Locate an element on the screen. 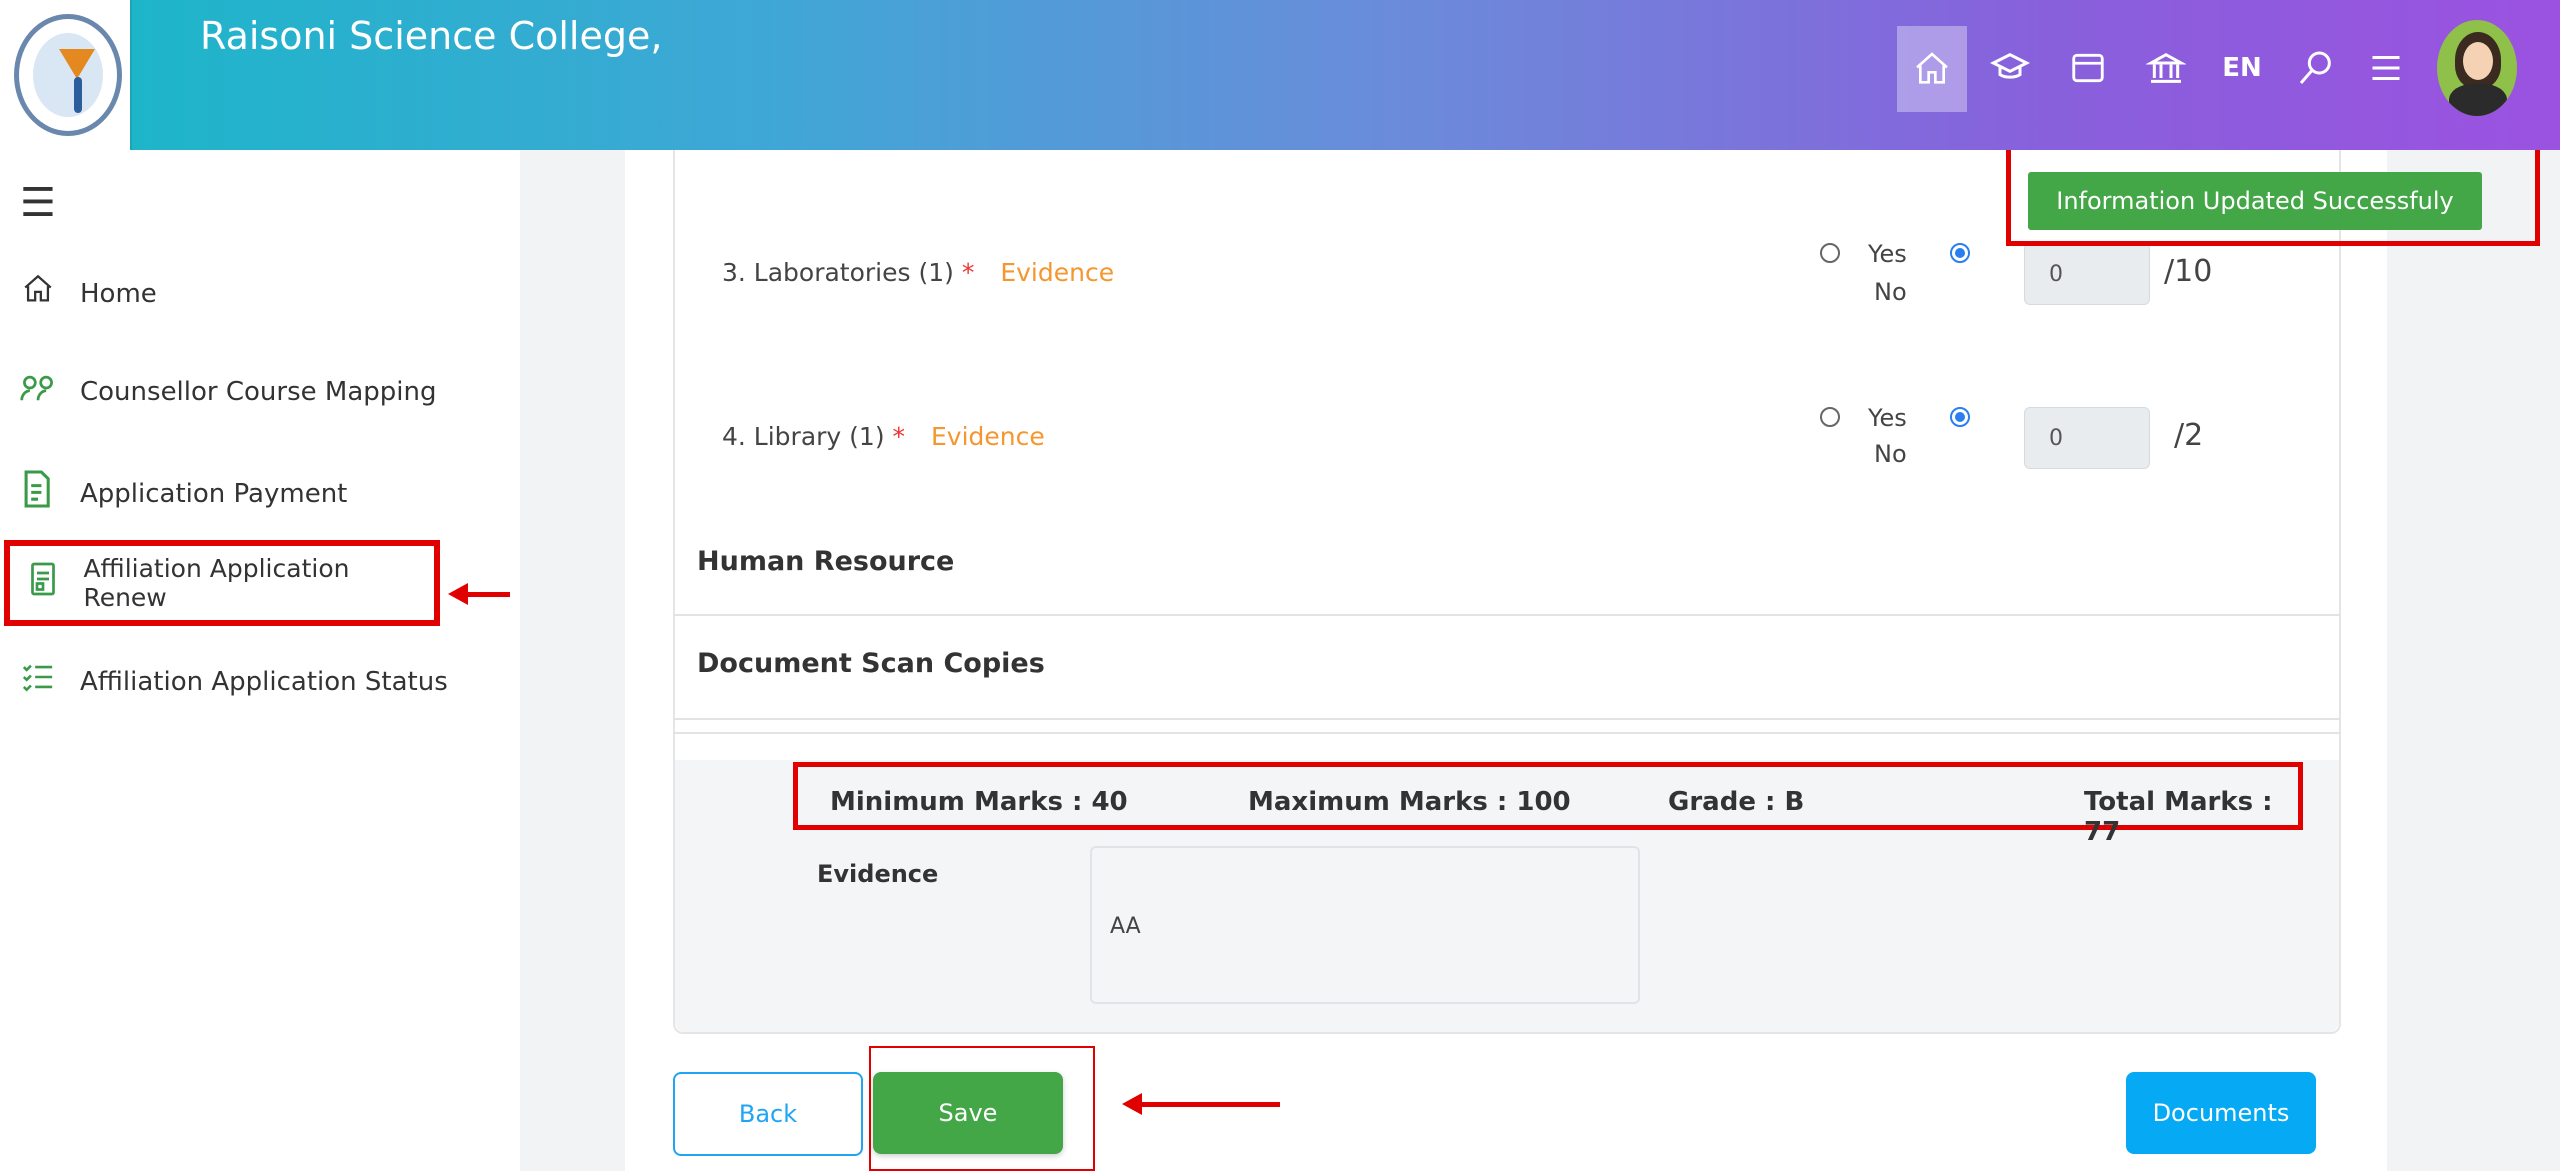 The height and width of the screenshot is (1171, 2560). radio-no-library is located at coordinates (1960, 417).